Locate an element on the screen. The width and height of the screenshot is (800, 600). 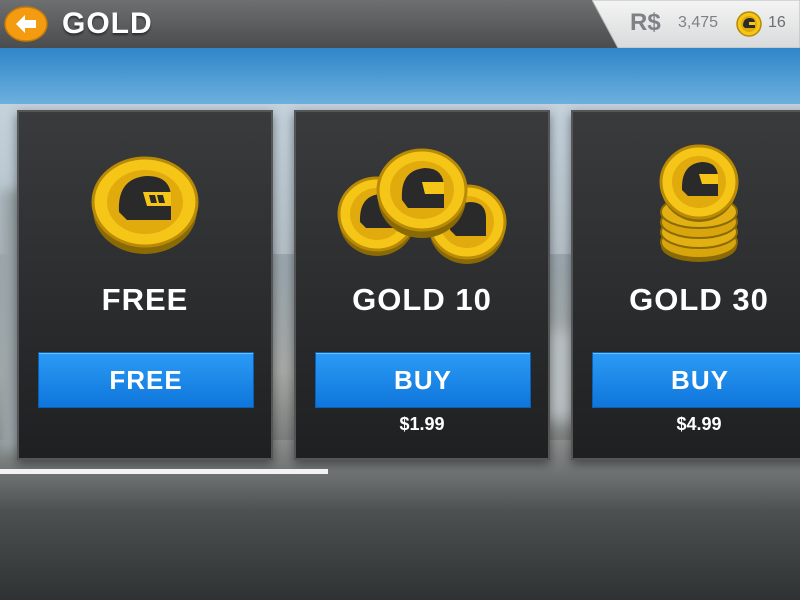
buy-button-gold-10: BUY is located at coordinates (423, 380).